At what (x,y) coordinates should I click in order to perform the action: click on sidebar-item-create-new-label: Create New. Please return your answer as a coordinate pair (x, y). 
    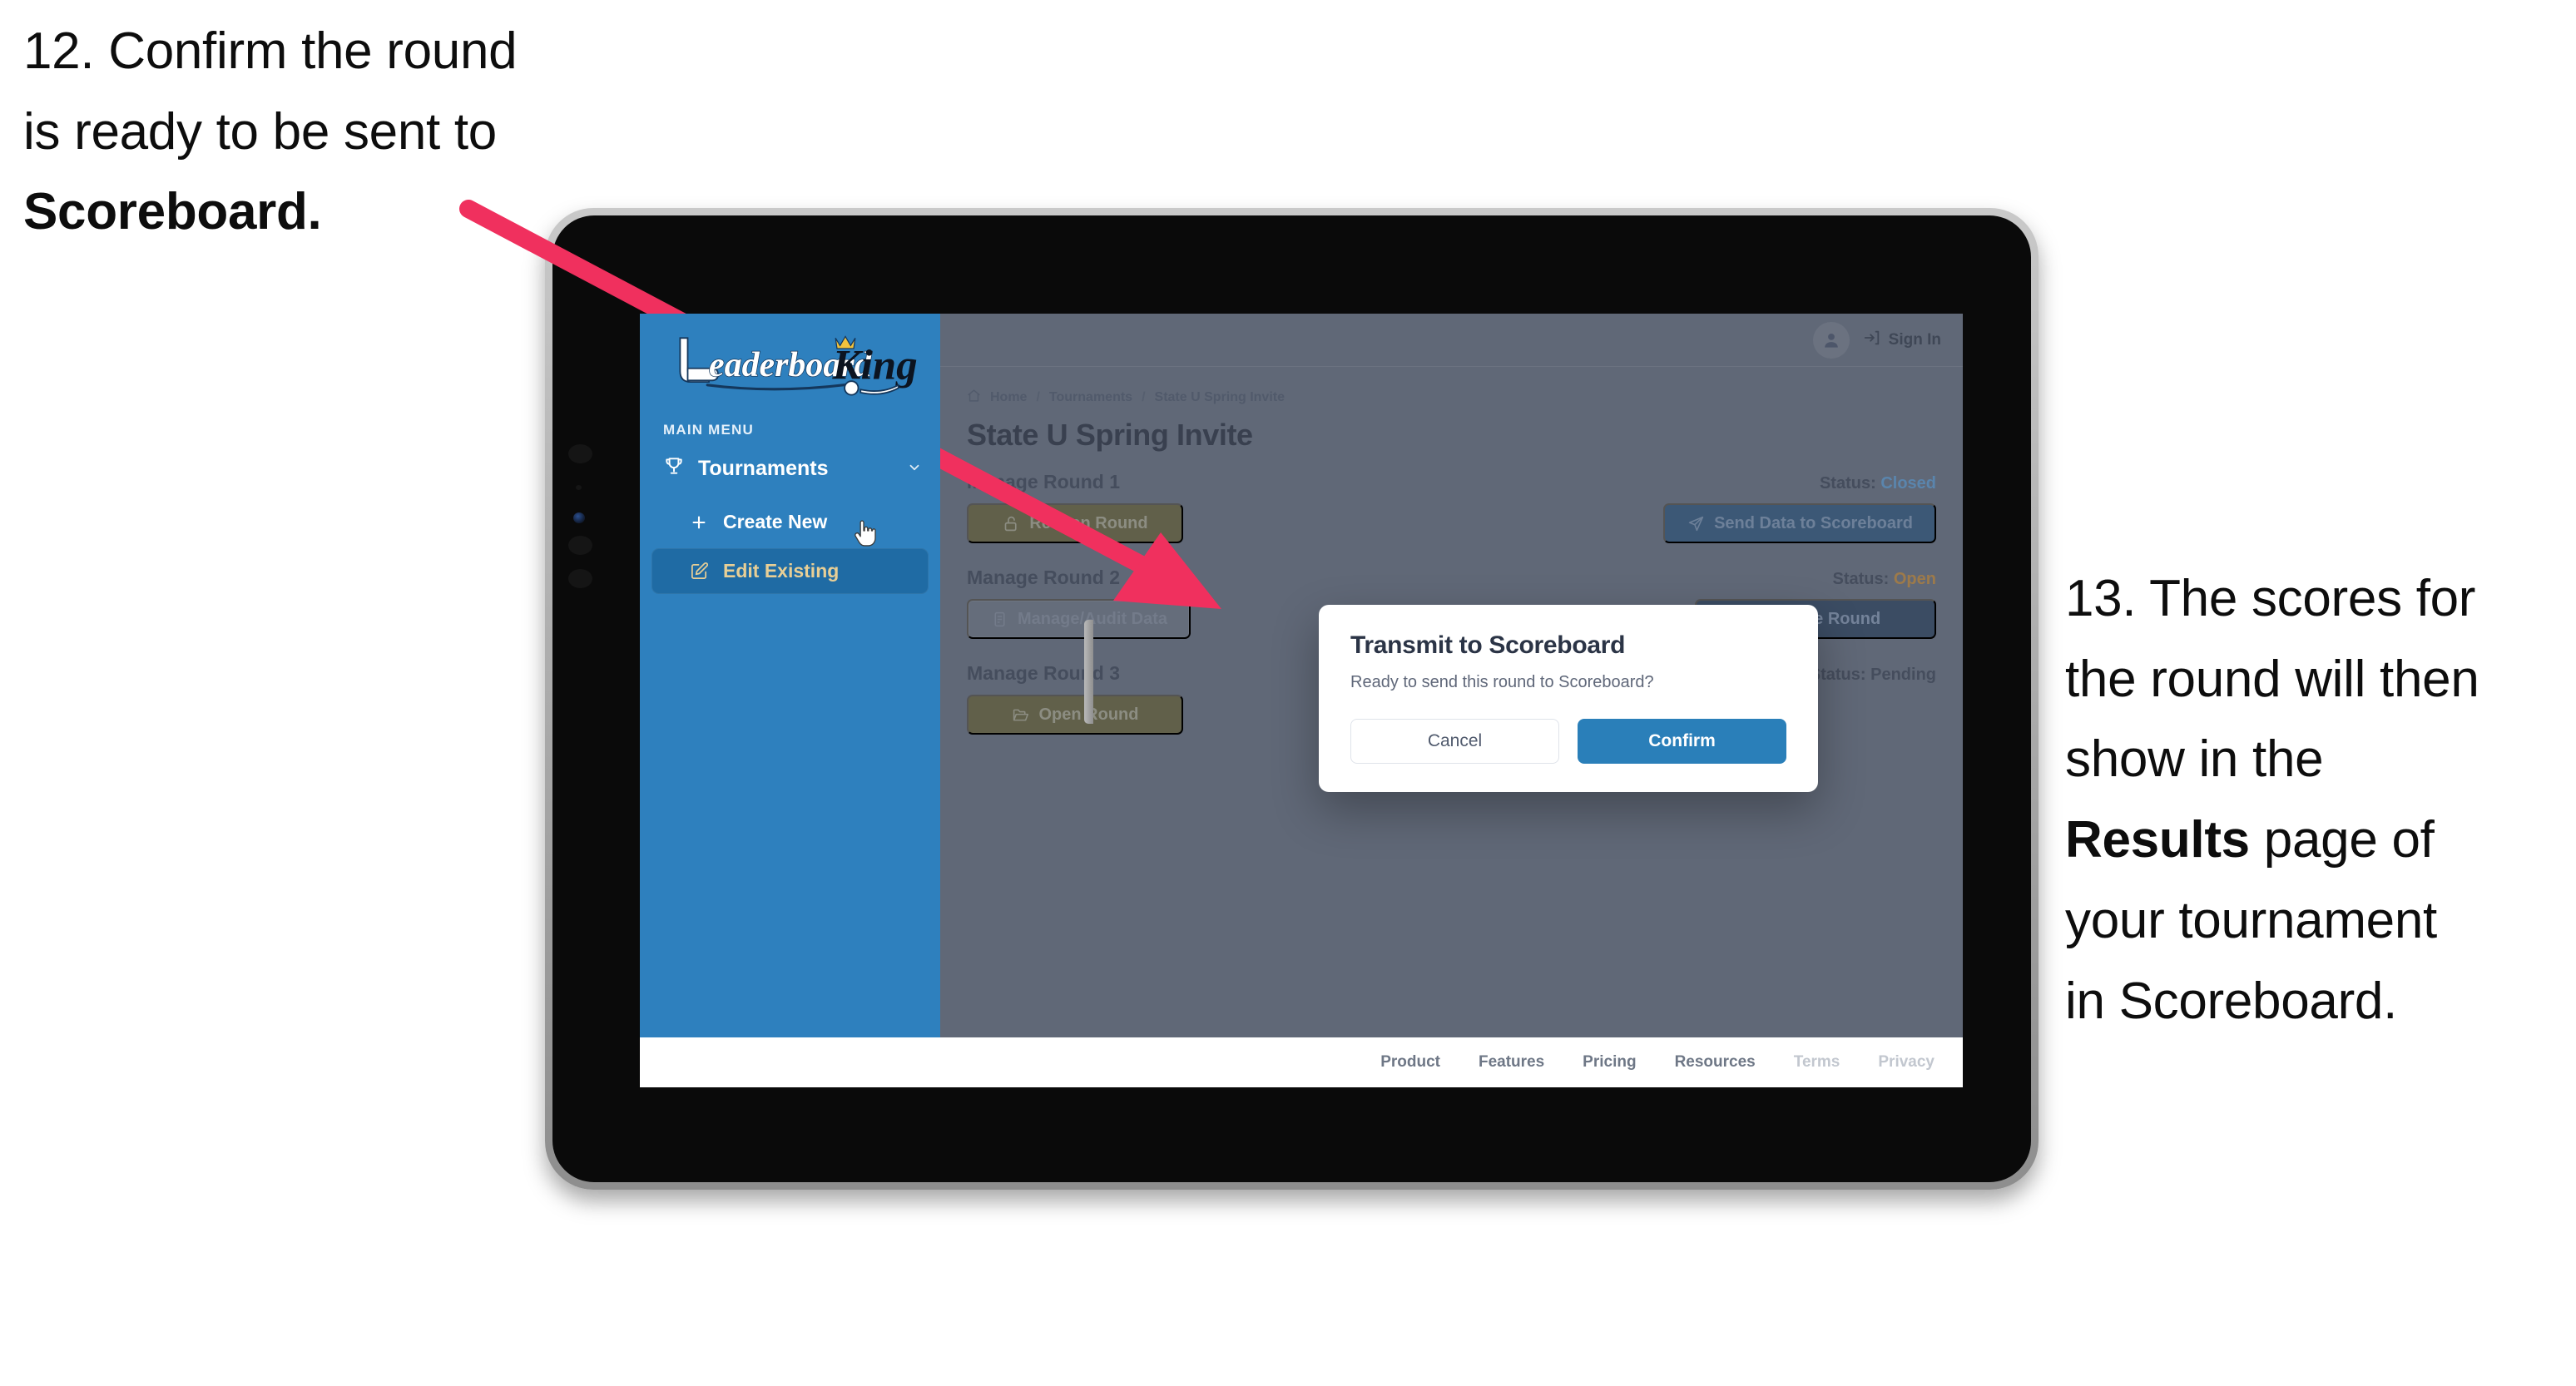
    Looking at the image, I should click on (776, 521).